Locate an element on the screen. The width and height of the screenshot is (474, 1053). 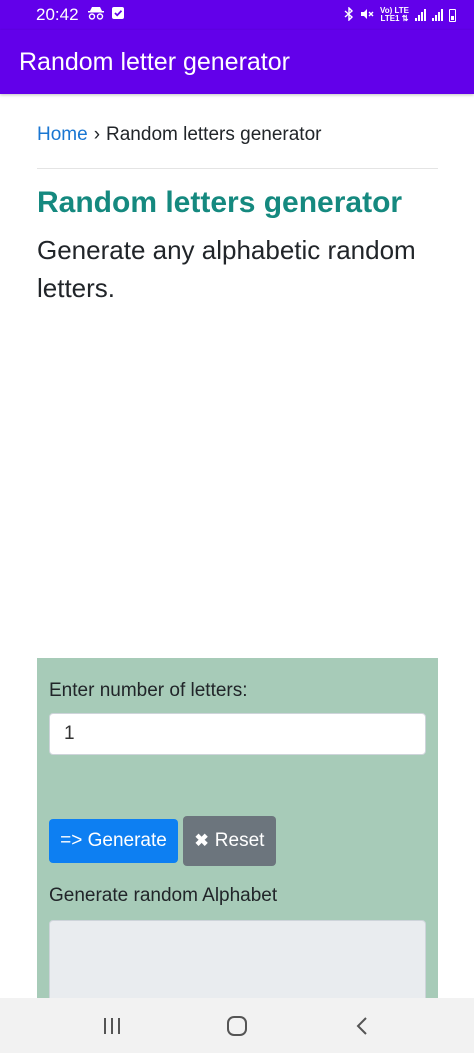
home-icon is located at coordinates (237, 1026).